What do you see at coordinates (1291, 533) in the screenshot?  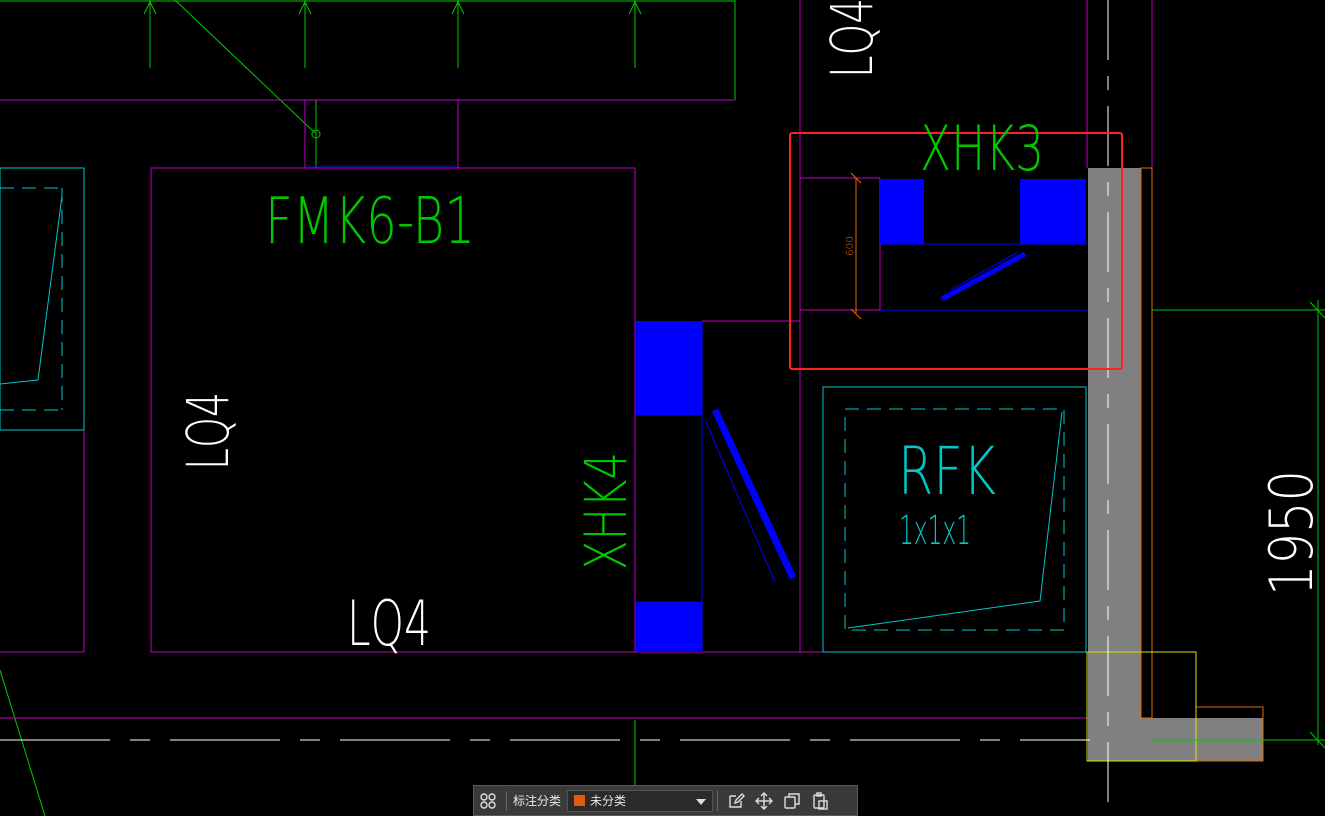 I see `label-dim-large: 1950` at bounding box center [1291, 533].